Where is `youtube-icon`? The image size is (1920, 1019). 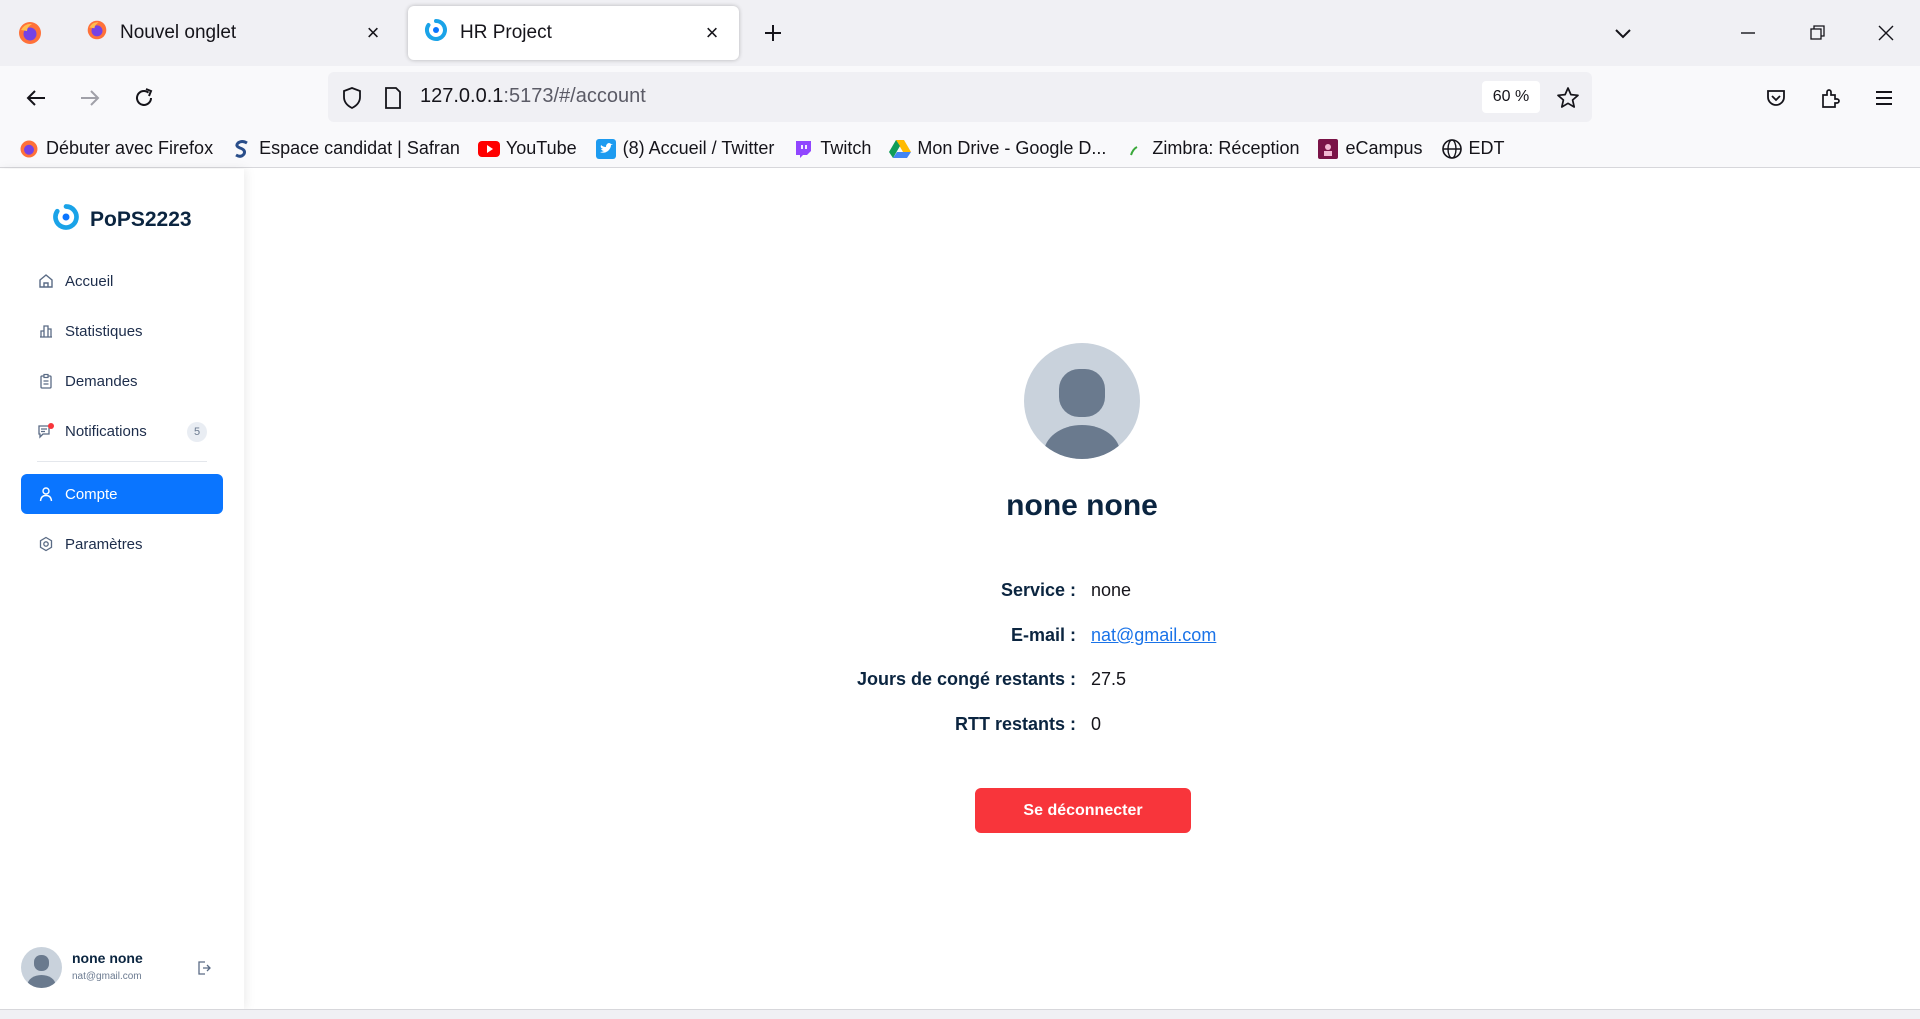
youtube-icon is located at coordinates (488, 149).